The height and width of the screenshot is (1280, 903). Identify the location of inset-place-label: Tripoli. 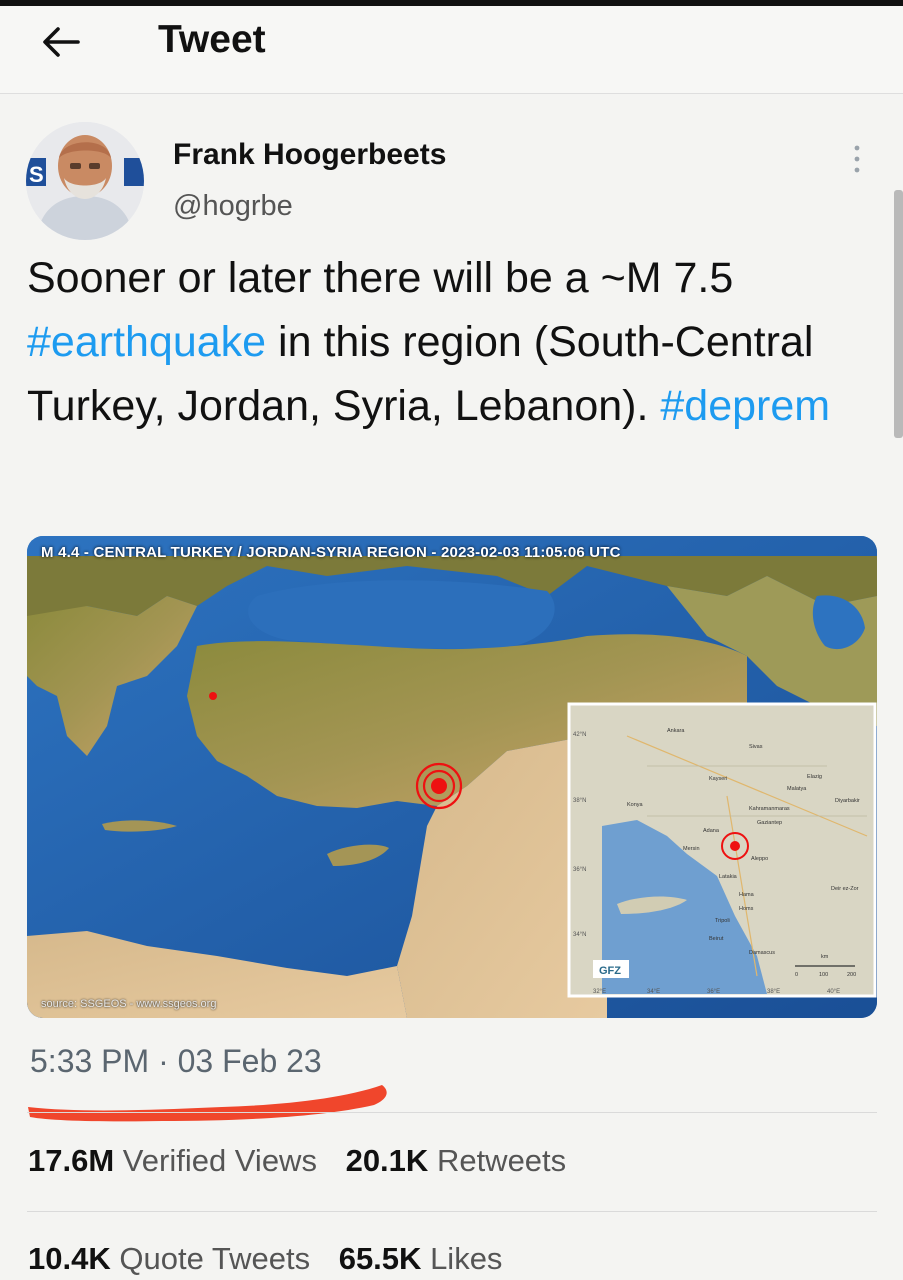
(722, 921).